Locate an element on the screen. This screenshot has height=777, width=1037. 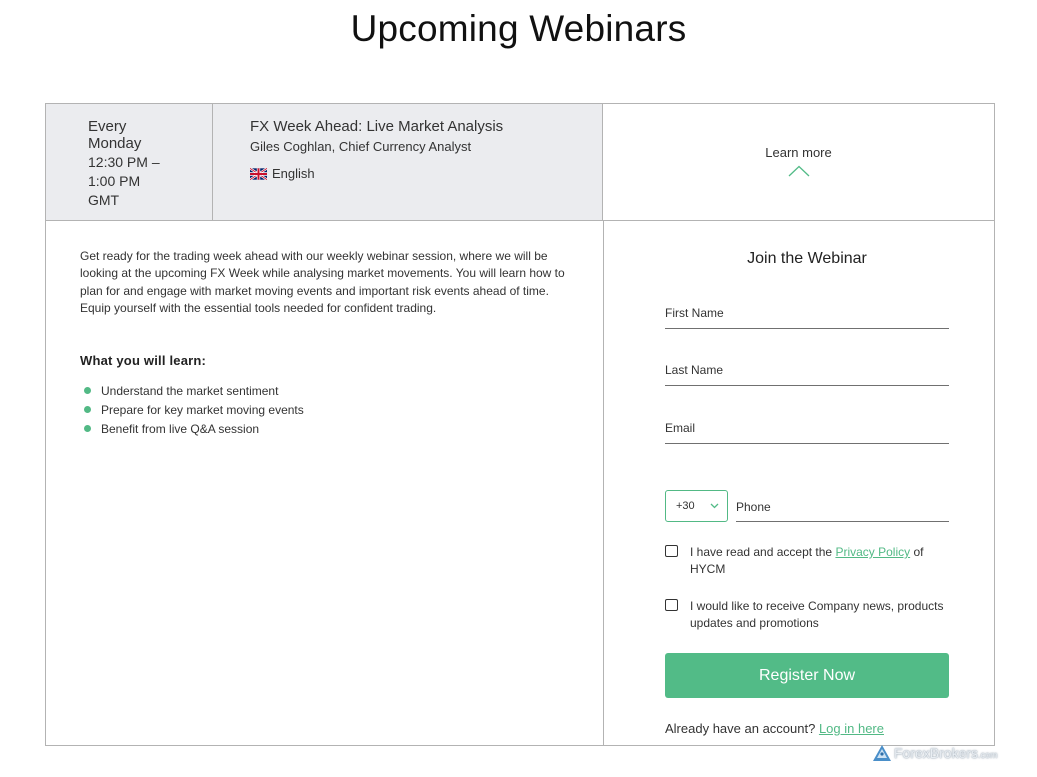
country-code-value: +30 is located at coordinates (685, 506).